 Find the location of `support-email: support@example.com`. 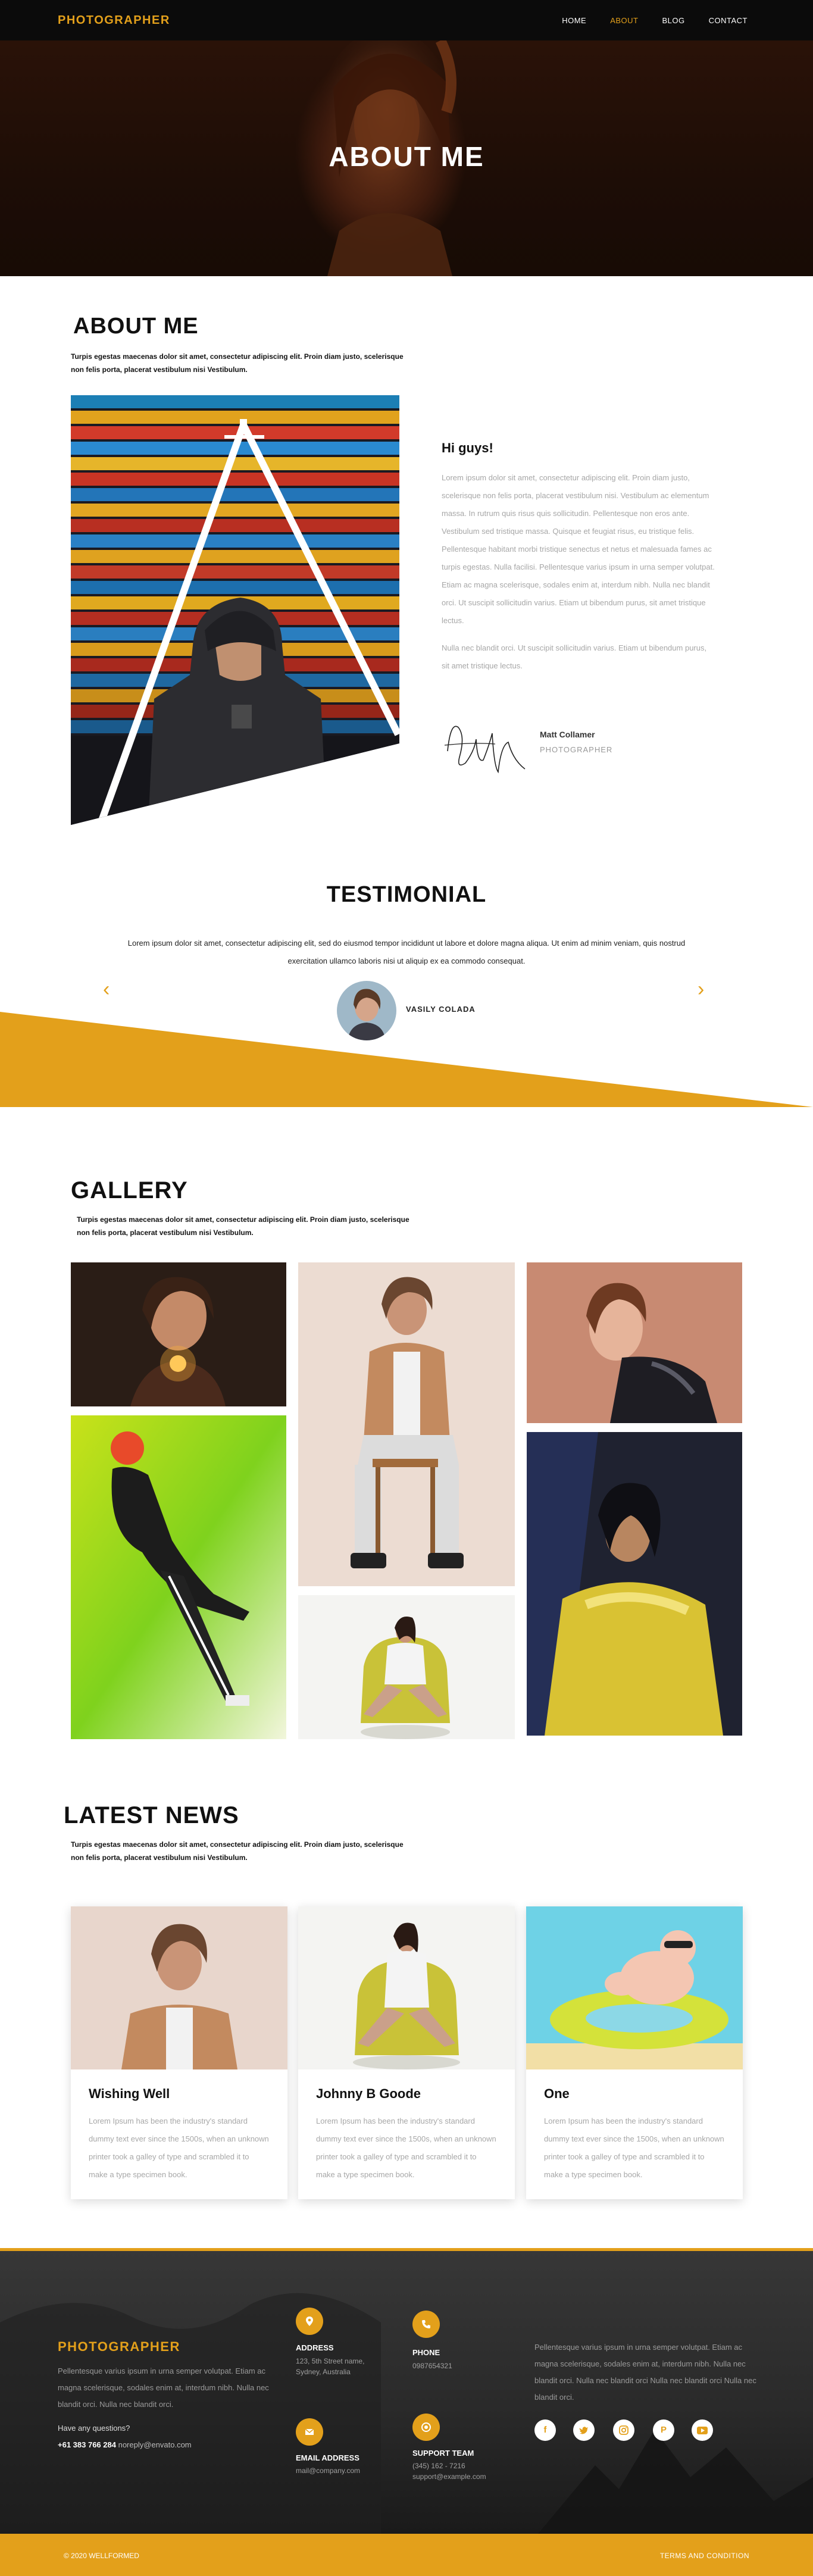

support-email: support@example.com is located at coordinates (449, 2476).